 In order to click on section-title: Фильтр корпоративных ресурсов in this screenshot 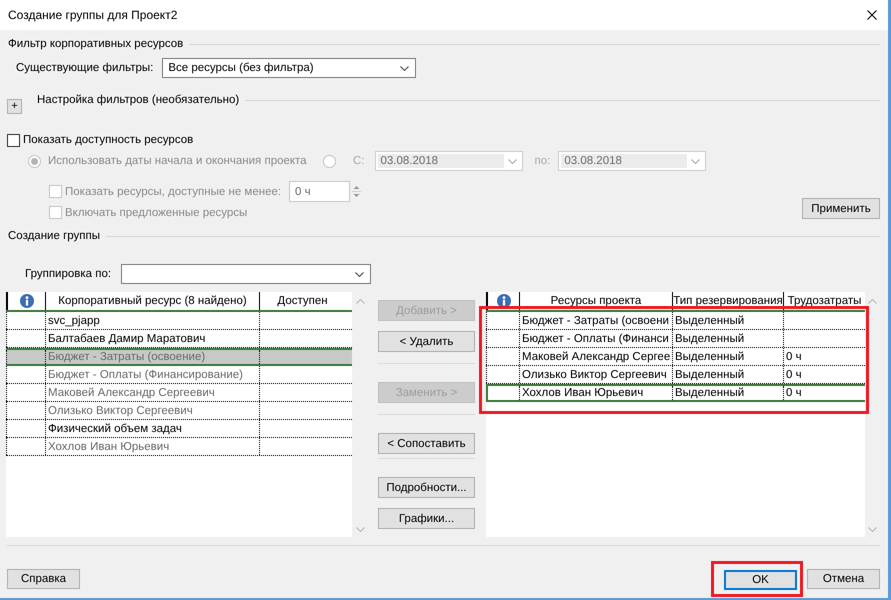, I will do `click(95, 44)`.